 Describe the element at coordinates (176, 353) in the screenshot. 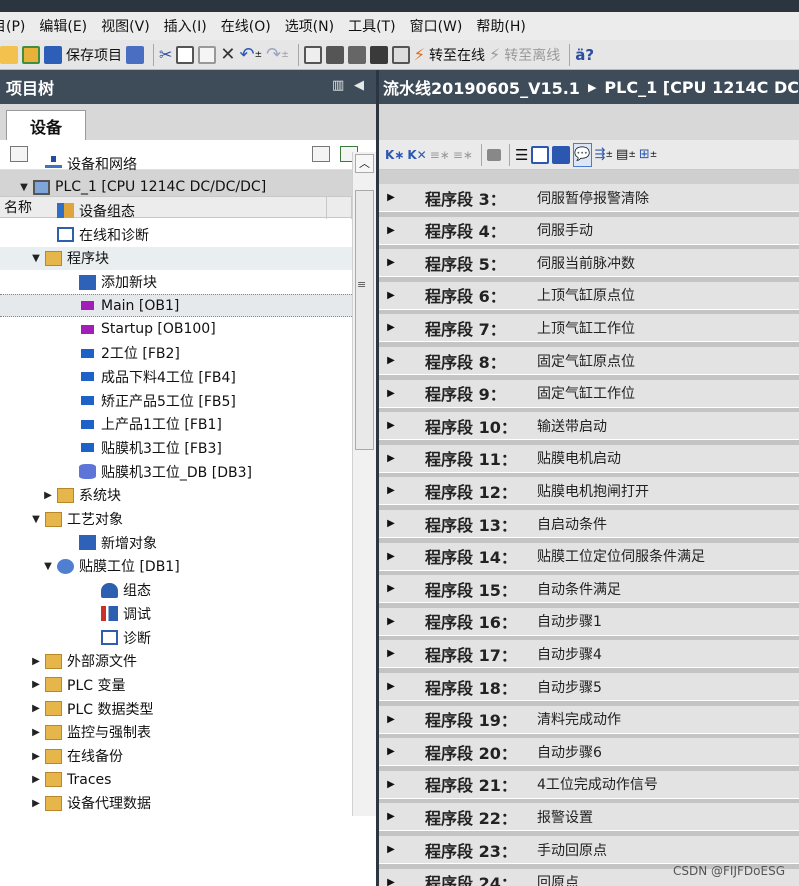

I see `tree-item: 2工位 [FB2]` at that location.